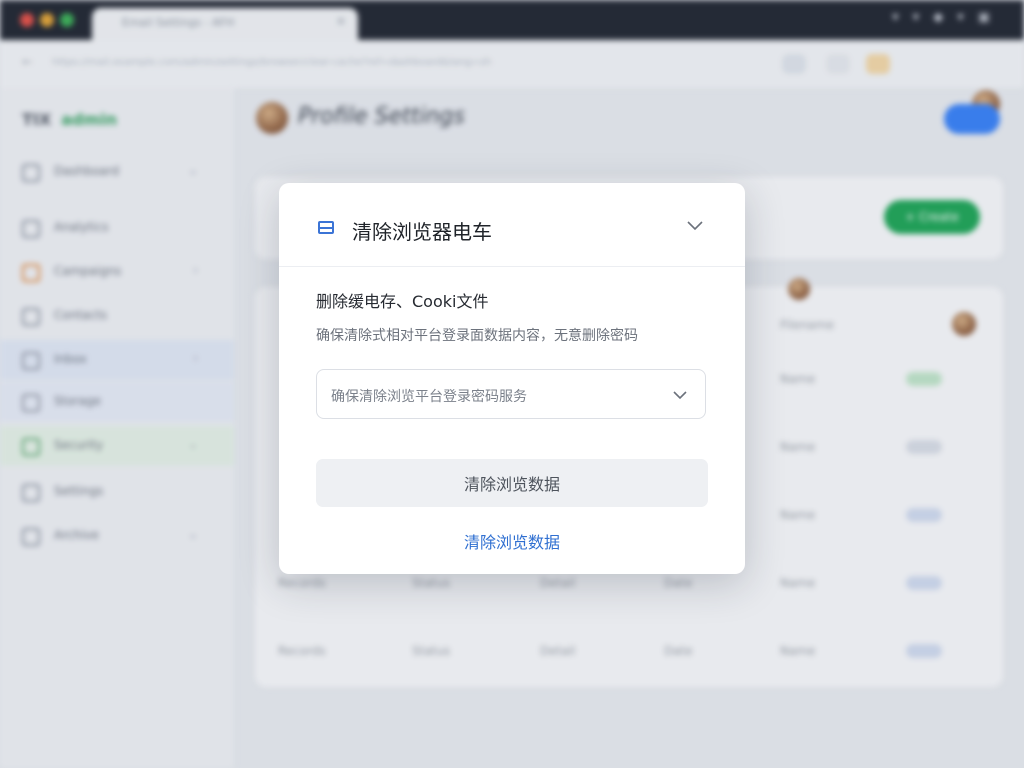 The image size is (1024, 768). What do you see at coordinates (477, 336) in the screenshot?
I see `modal-description: 确保清除式相对平台登录面数据内容，无意删除密码` at bounding box center [477, 336].